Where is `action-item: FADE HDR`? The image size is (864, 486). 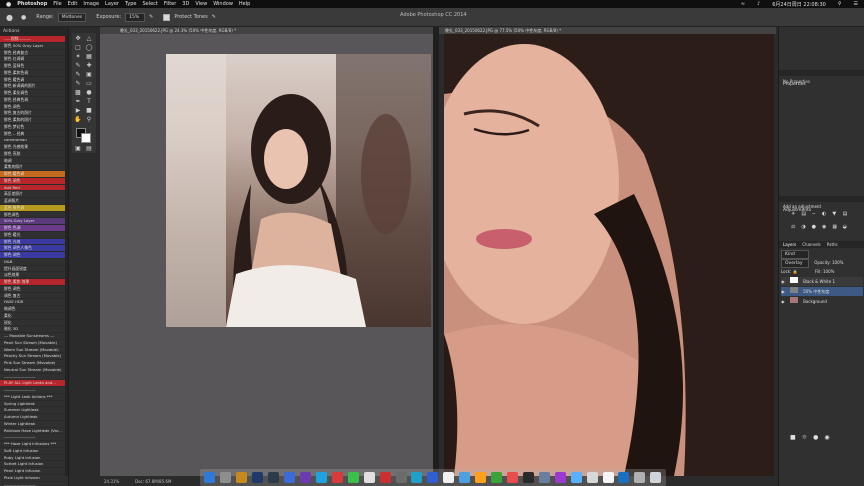 action-item: FADE HDR is located at coordinates (34, 302).